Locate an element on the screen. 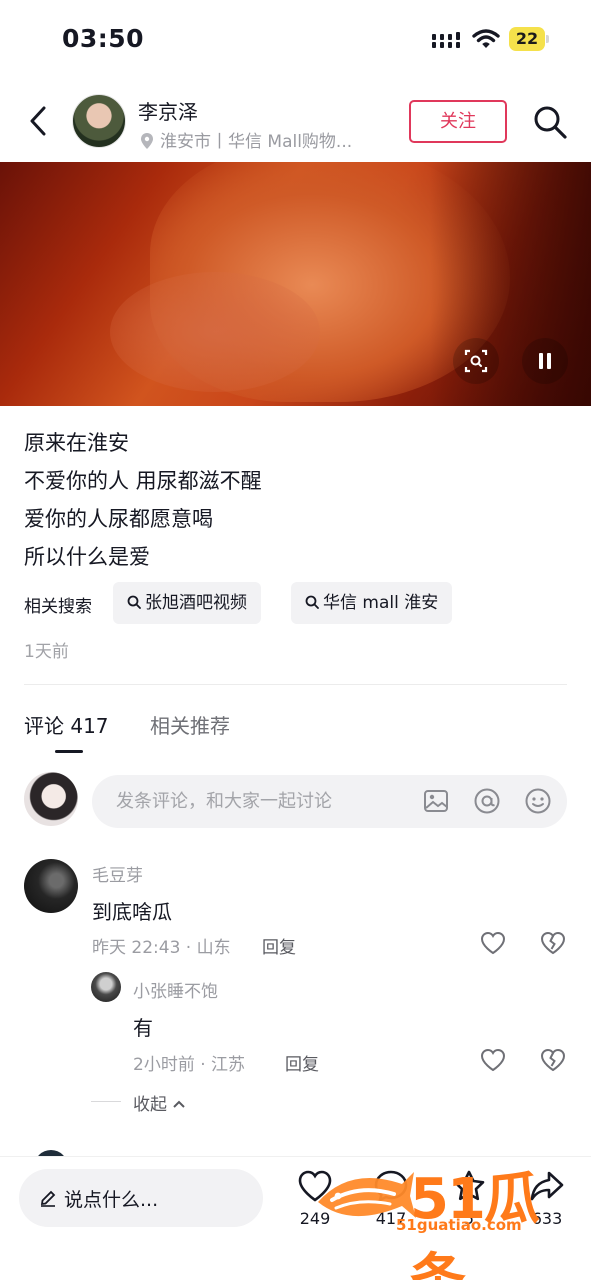 The image size is (591, 1280). chip-label: 张旭酒吧视频 is located at coordinates (196, 603).